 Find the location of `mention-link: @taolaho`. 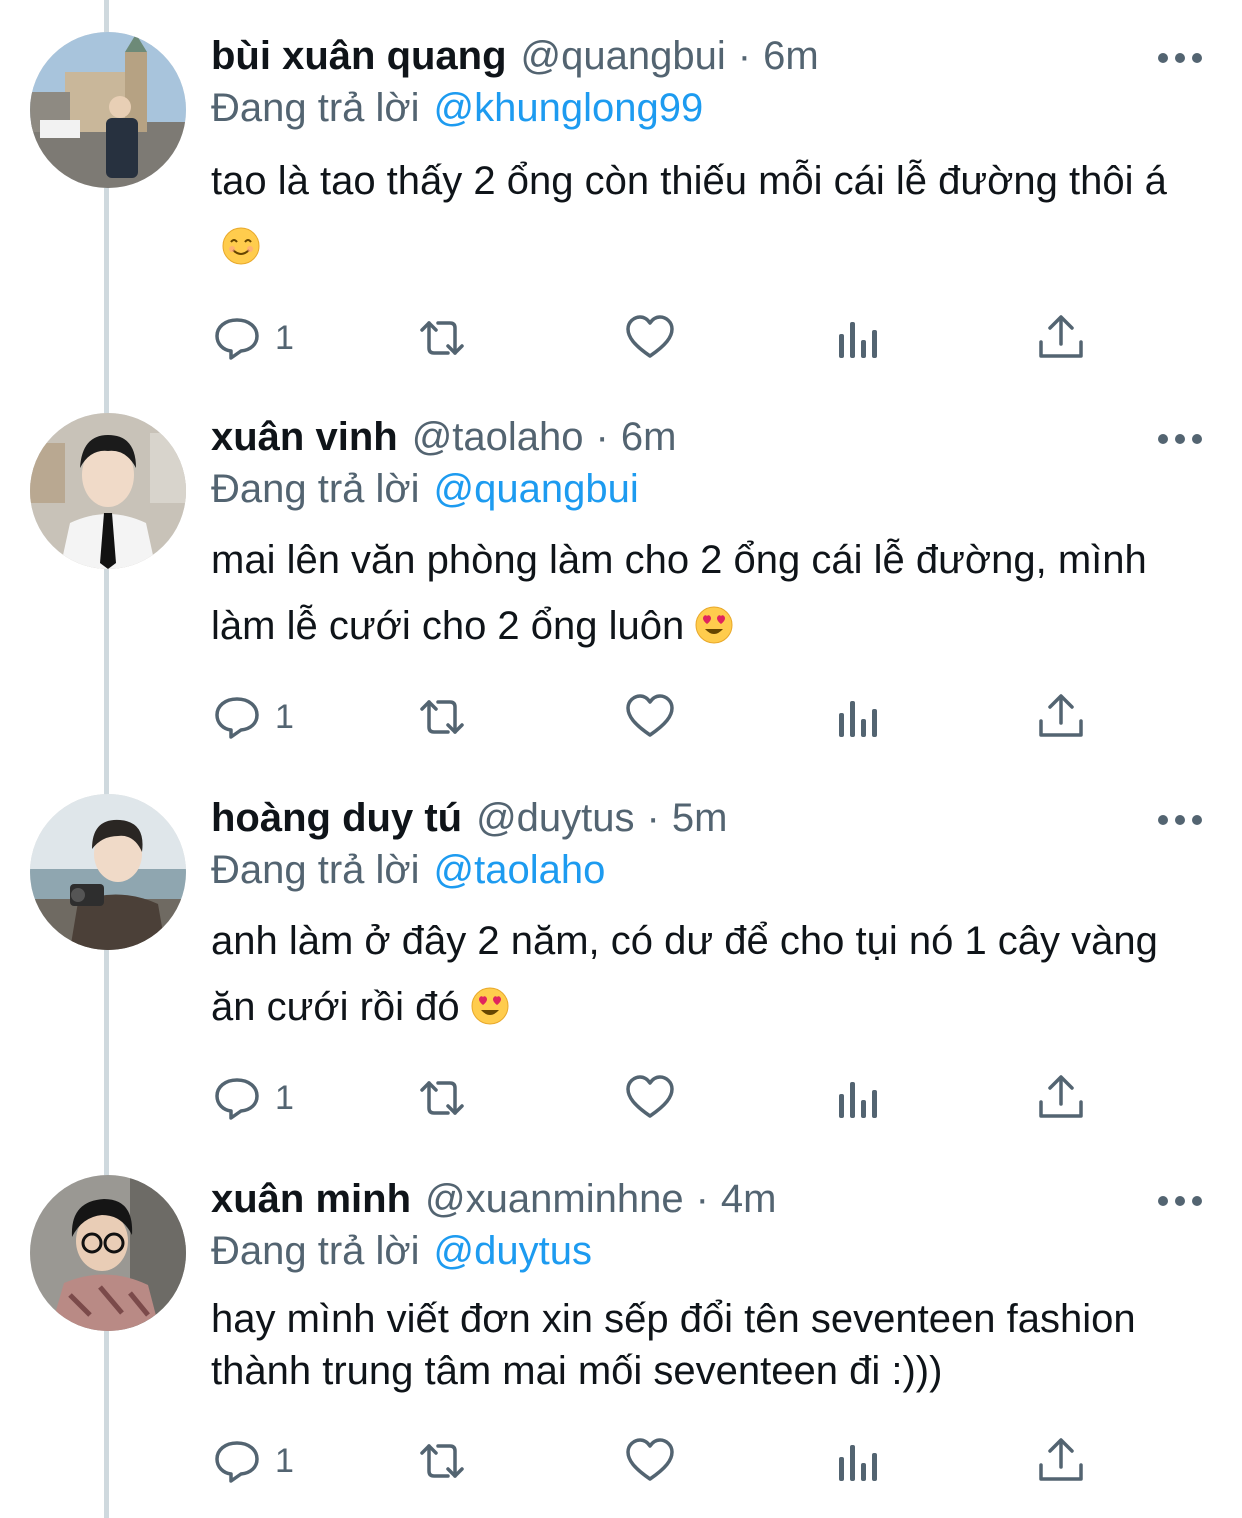

mention-link: @taolaho is located at coordinates (520, 870).